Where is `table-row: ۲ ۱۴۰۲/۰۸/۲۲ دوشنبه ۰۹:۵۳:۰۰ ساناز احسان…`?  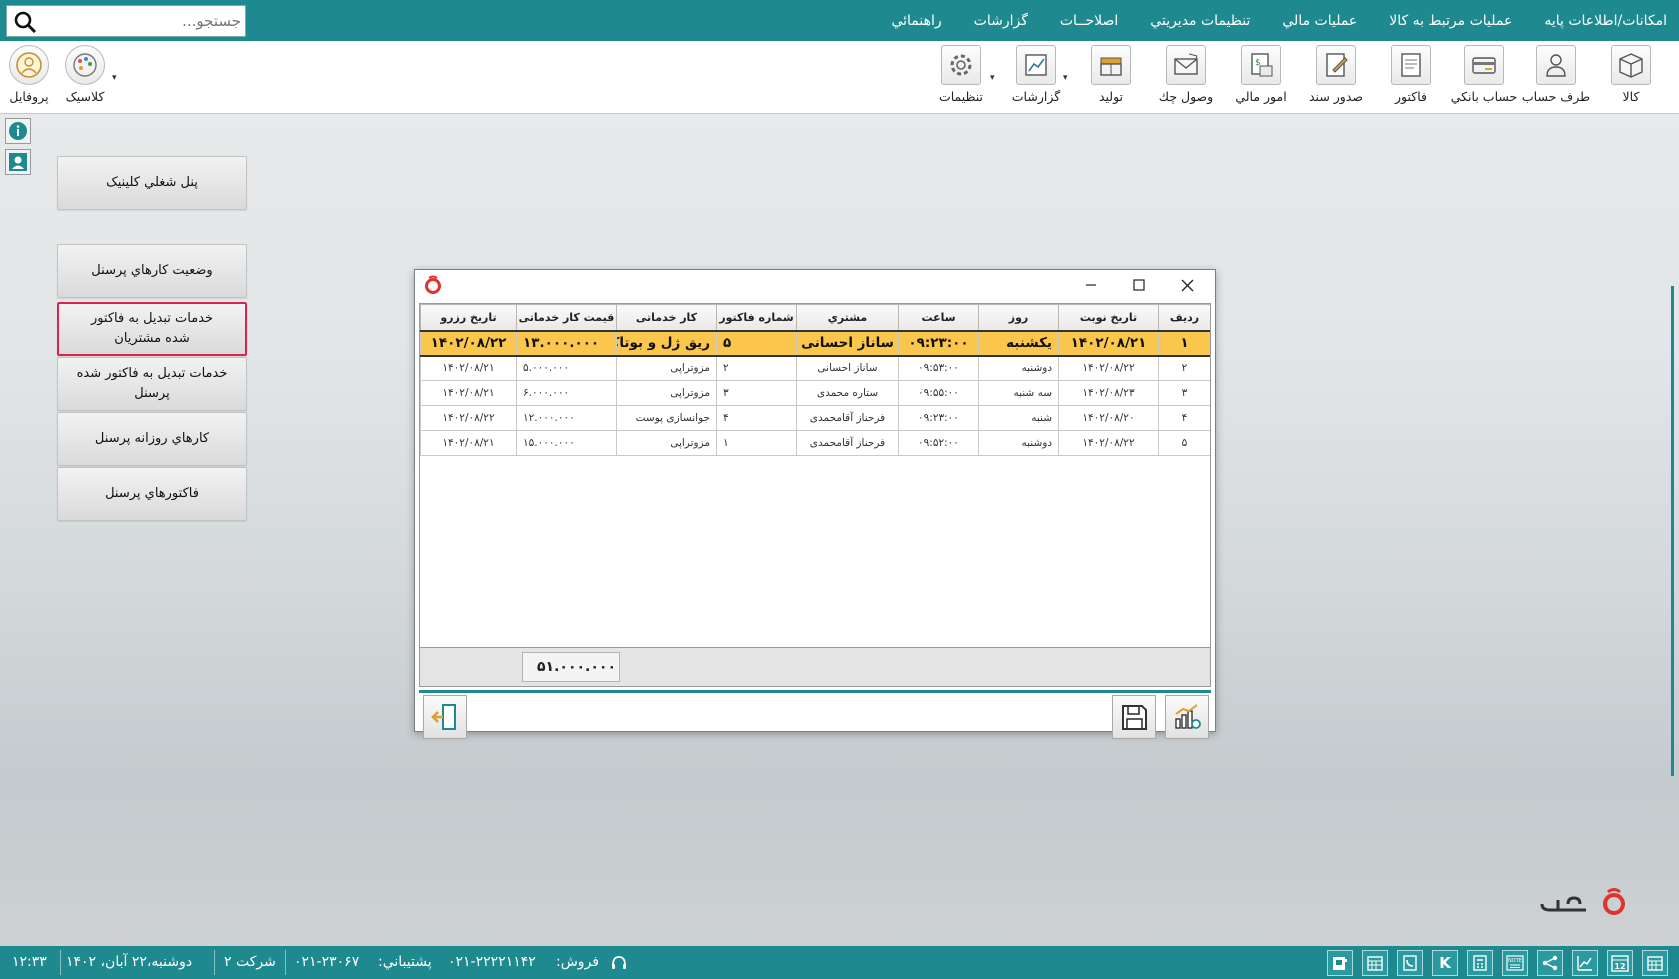 table-row: ۲ ۱۴۰۲/۰۸/۲۲ دوشنبه ۰۹:۵۳:۰۰ ساناز احسان… is located at coordinates (815, 368).